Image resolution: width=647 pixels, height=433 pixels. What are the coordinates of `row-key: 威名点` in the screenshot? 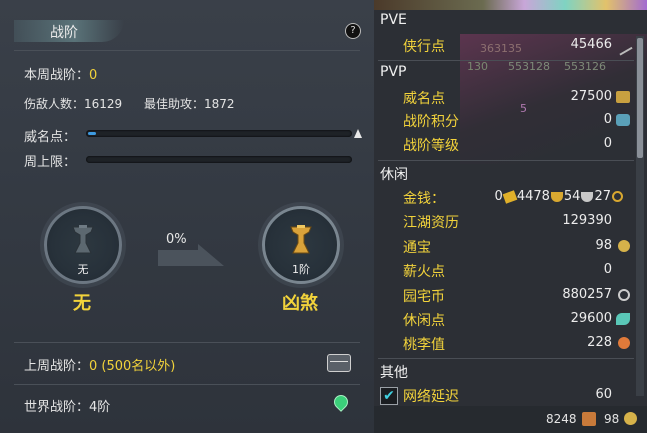 It's located at (424, 99).